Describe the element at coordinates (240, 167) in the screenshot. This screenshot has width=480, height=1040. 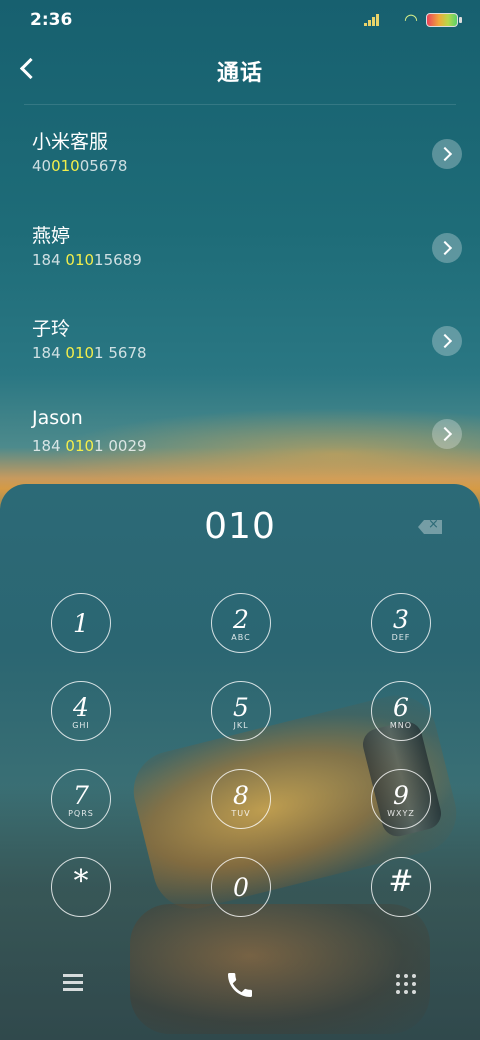
I see `contact-item: 小米客服 4001005678` at that location.